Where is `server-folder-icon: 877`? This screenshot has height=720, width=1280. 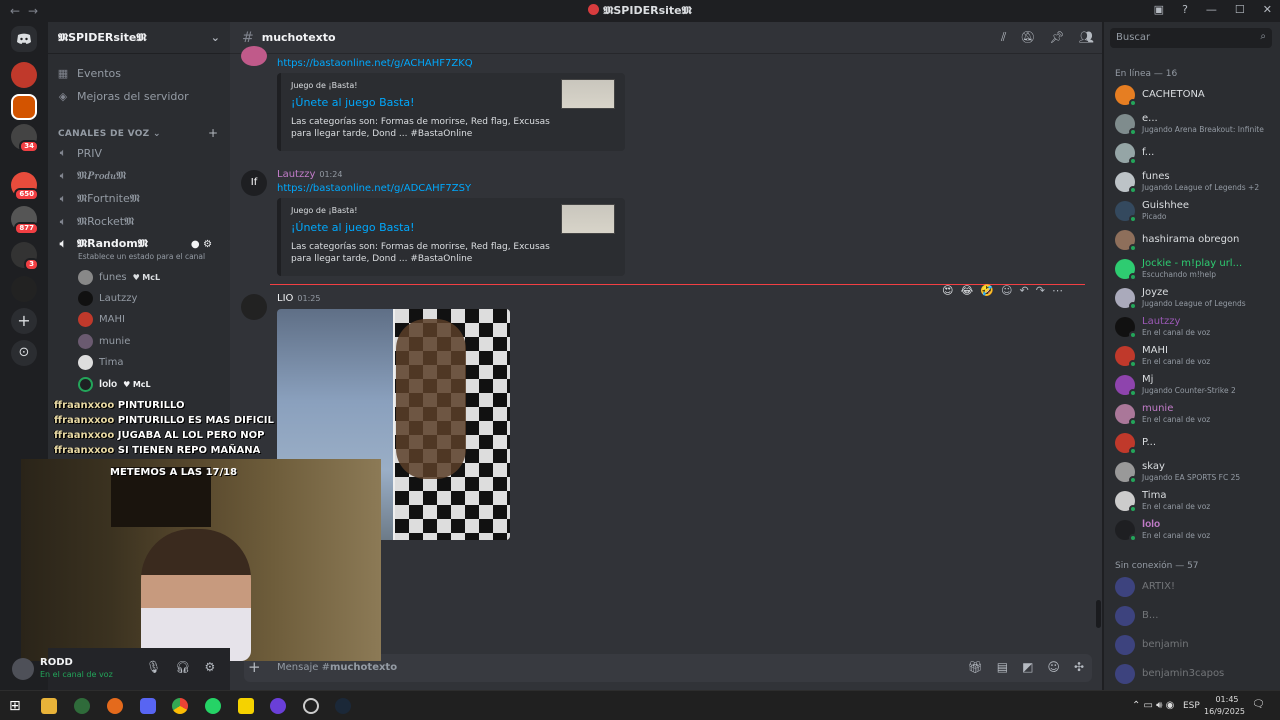
server-folder-icon: 877 is located at coordinates (25, 220).